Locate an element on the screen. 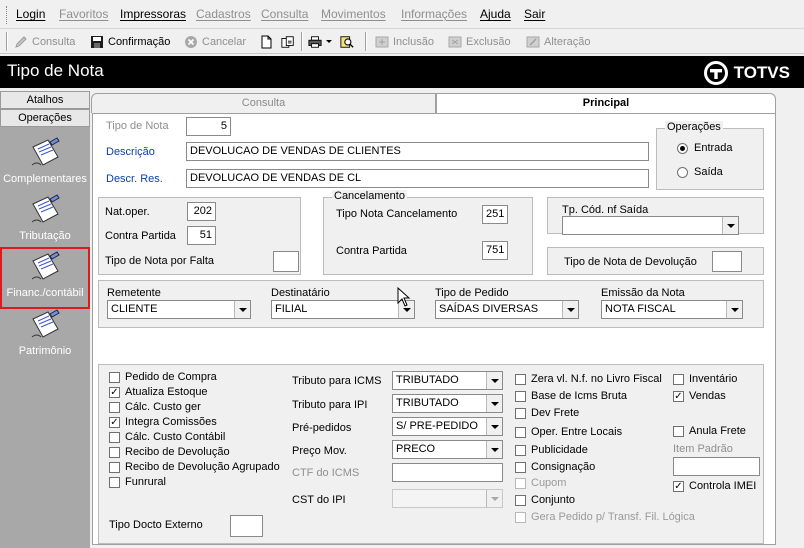  menu-impressoras: Impressoras is located at coordinates (153, 14).